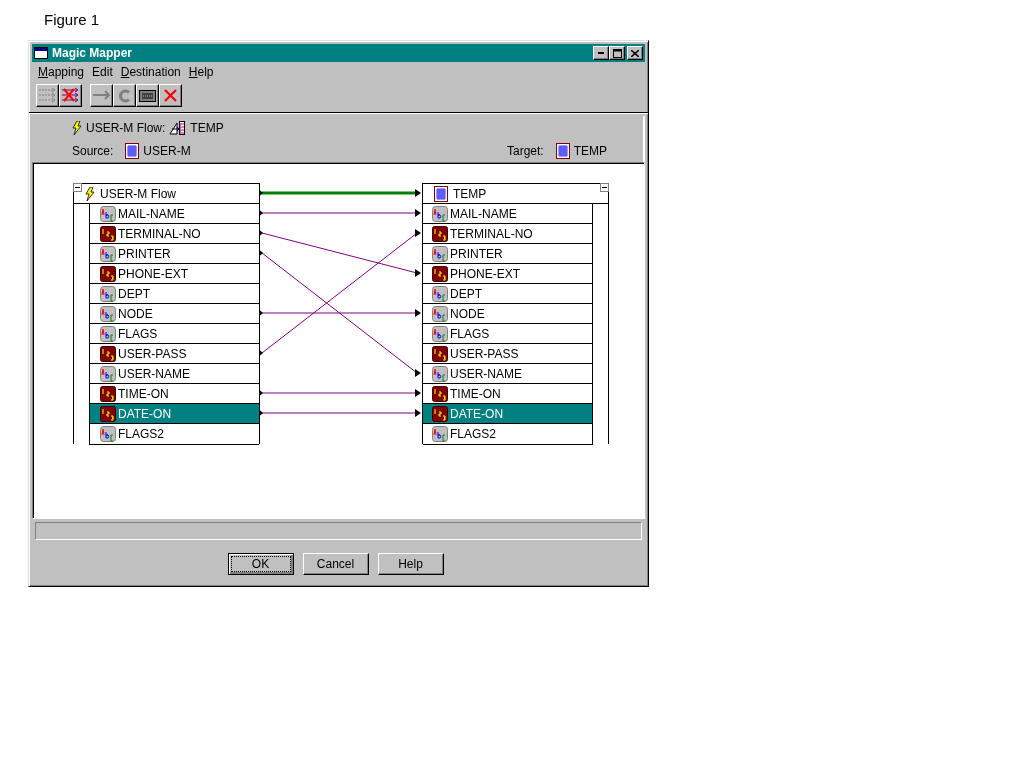  What do you see at coordinates (617, 53) in the screenshot?
I see `maximize-button` at bounding box center [617, 53].